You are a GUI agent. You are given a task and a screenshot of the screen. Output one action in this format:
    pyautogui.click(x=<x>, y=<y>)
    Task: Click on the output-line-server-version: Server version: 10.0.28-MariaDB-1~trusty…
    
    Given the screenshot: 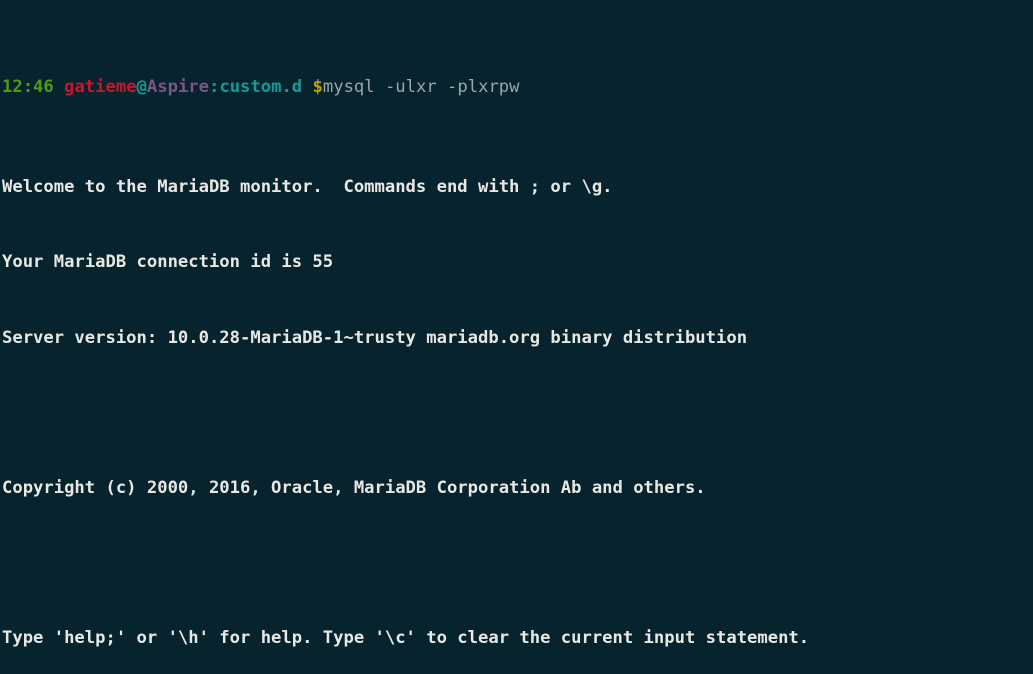 What is the action you would take?
    pyautogui.click(x=375, y=337)
    